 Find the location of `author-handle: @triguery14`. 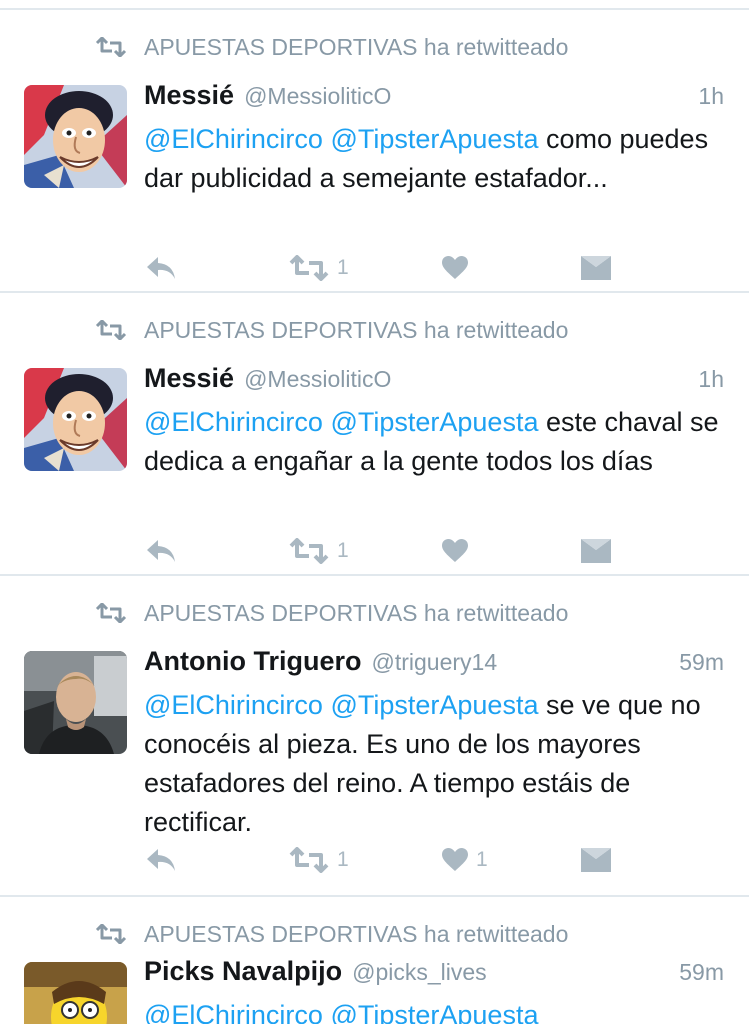

author-handle: @triguery14 is located at coordinates (434, 662).